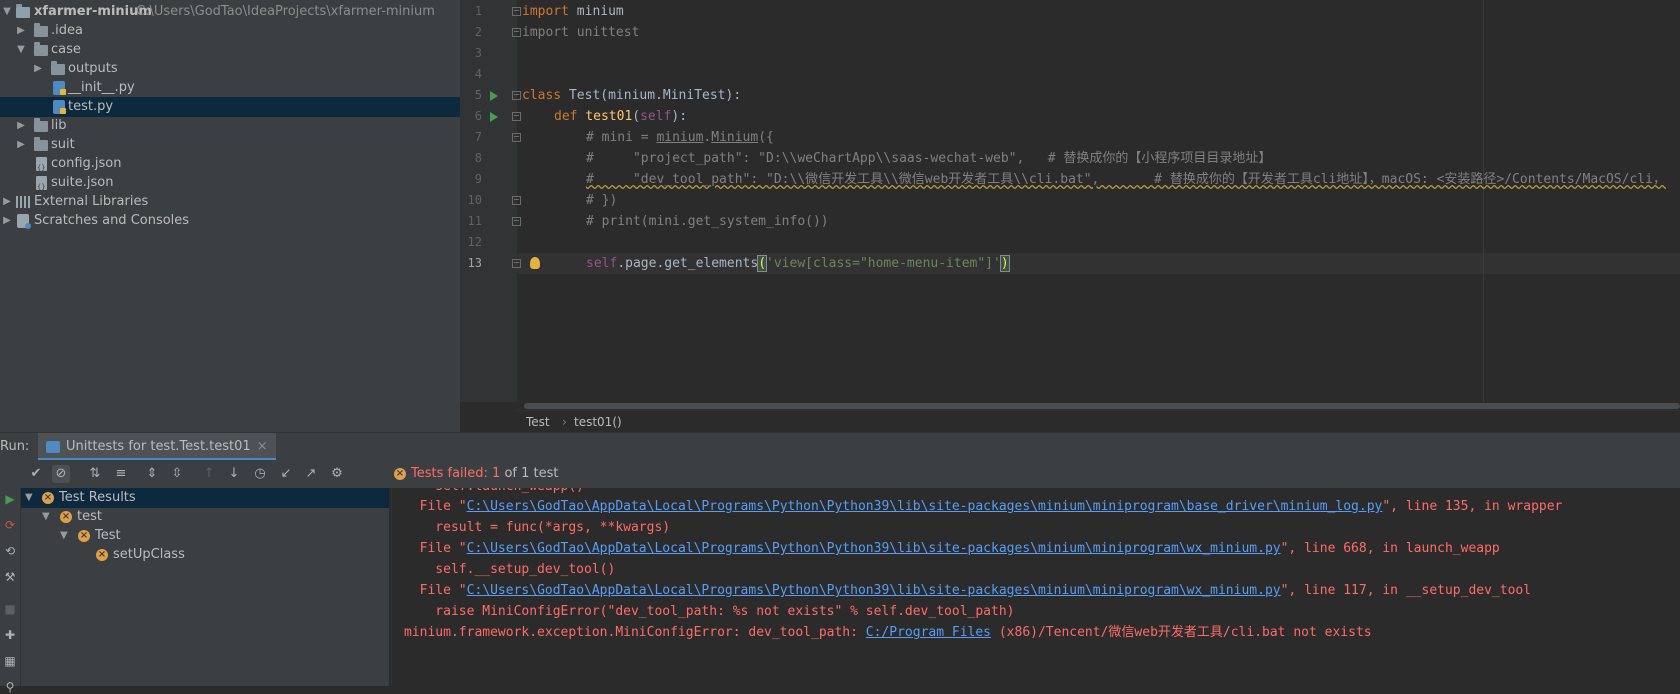 The height and width of the screenshot is (694, 1680). Describe the element at coordinates (230, 88) in the screenshot. I see `tree-item-init-py: __init__.py` at that location.